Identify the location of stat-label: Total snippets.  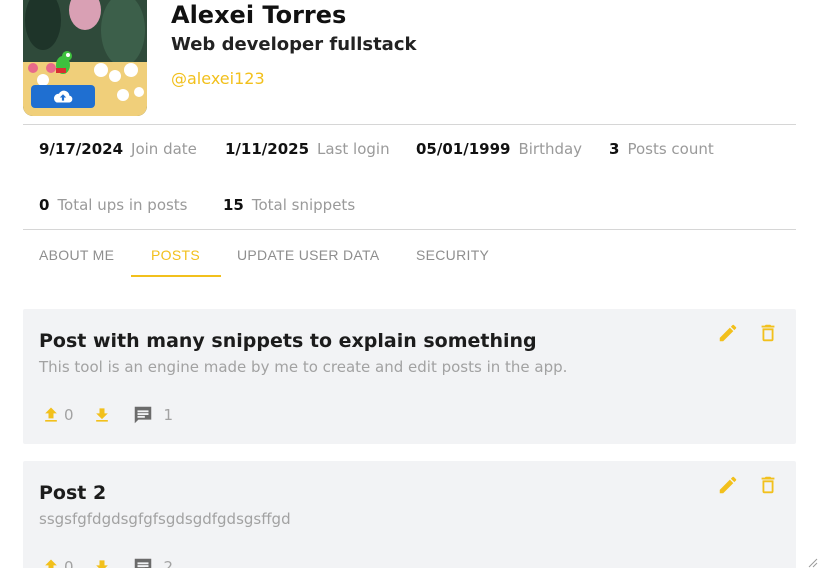
(303, 205).